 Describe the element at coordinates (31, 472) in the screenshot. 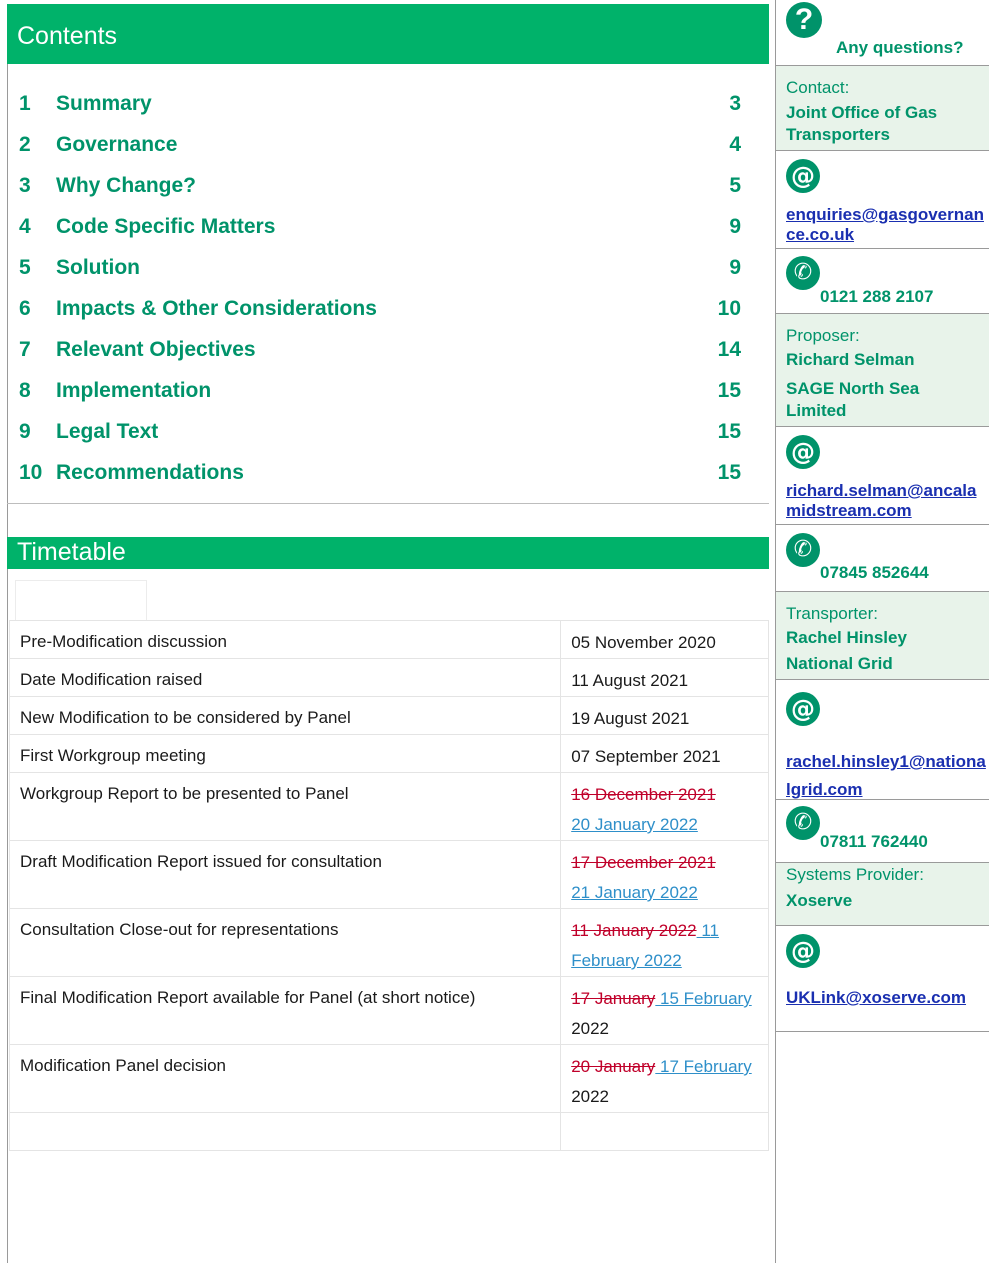

I see `toc-number: 10` at that location.